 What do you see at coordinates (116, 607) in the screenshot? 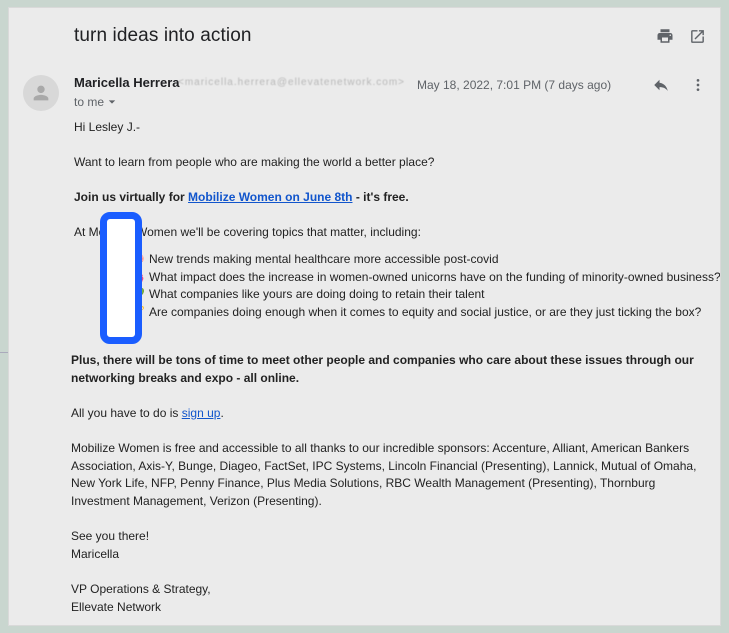
I see `signature-org: Ellevate Network` at bounding box center [116, 607].